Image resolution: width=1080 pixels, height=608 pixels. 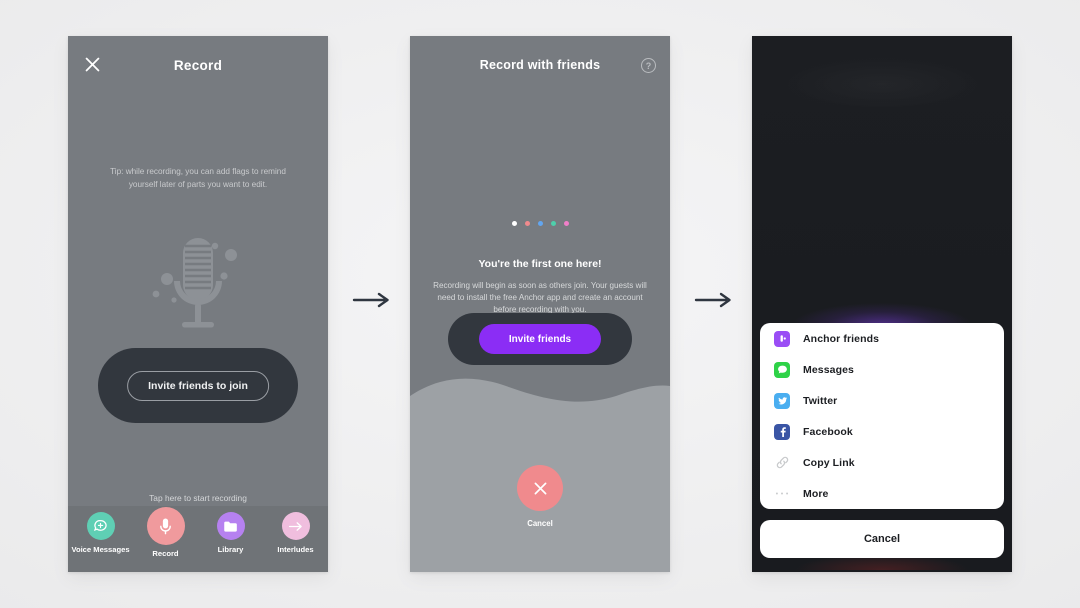 I want to click on help-icon-label: ?, so click(x=648, y=65).